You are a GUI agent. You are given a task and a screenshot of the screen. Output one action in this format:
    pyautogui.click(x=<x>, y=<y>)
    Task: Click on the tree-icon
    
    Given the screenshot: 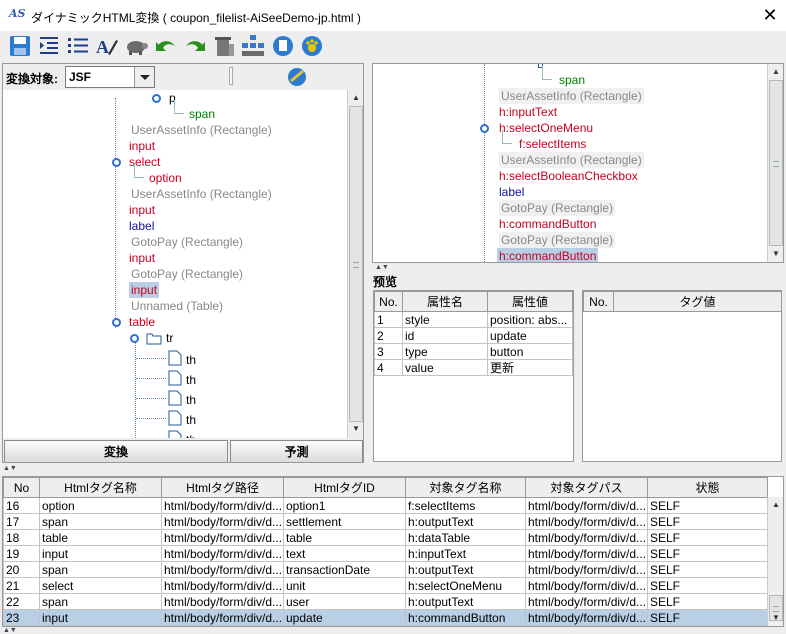 What is the action you would take?
    pyautogui.click(x=253, y=46)
    